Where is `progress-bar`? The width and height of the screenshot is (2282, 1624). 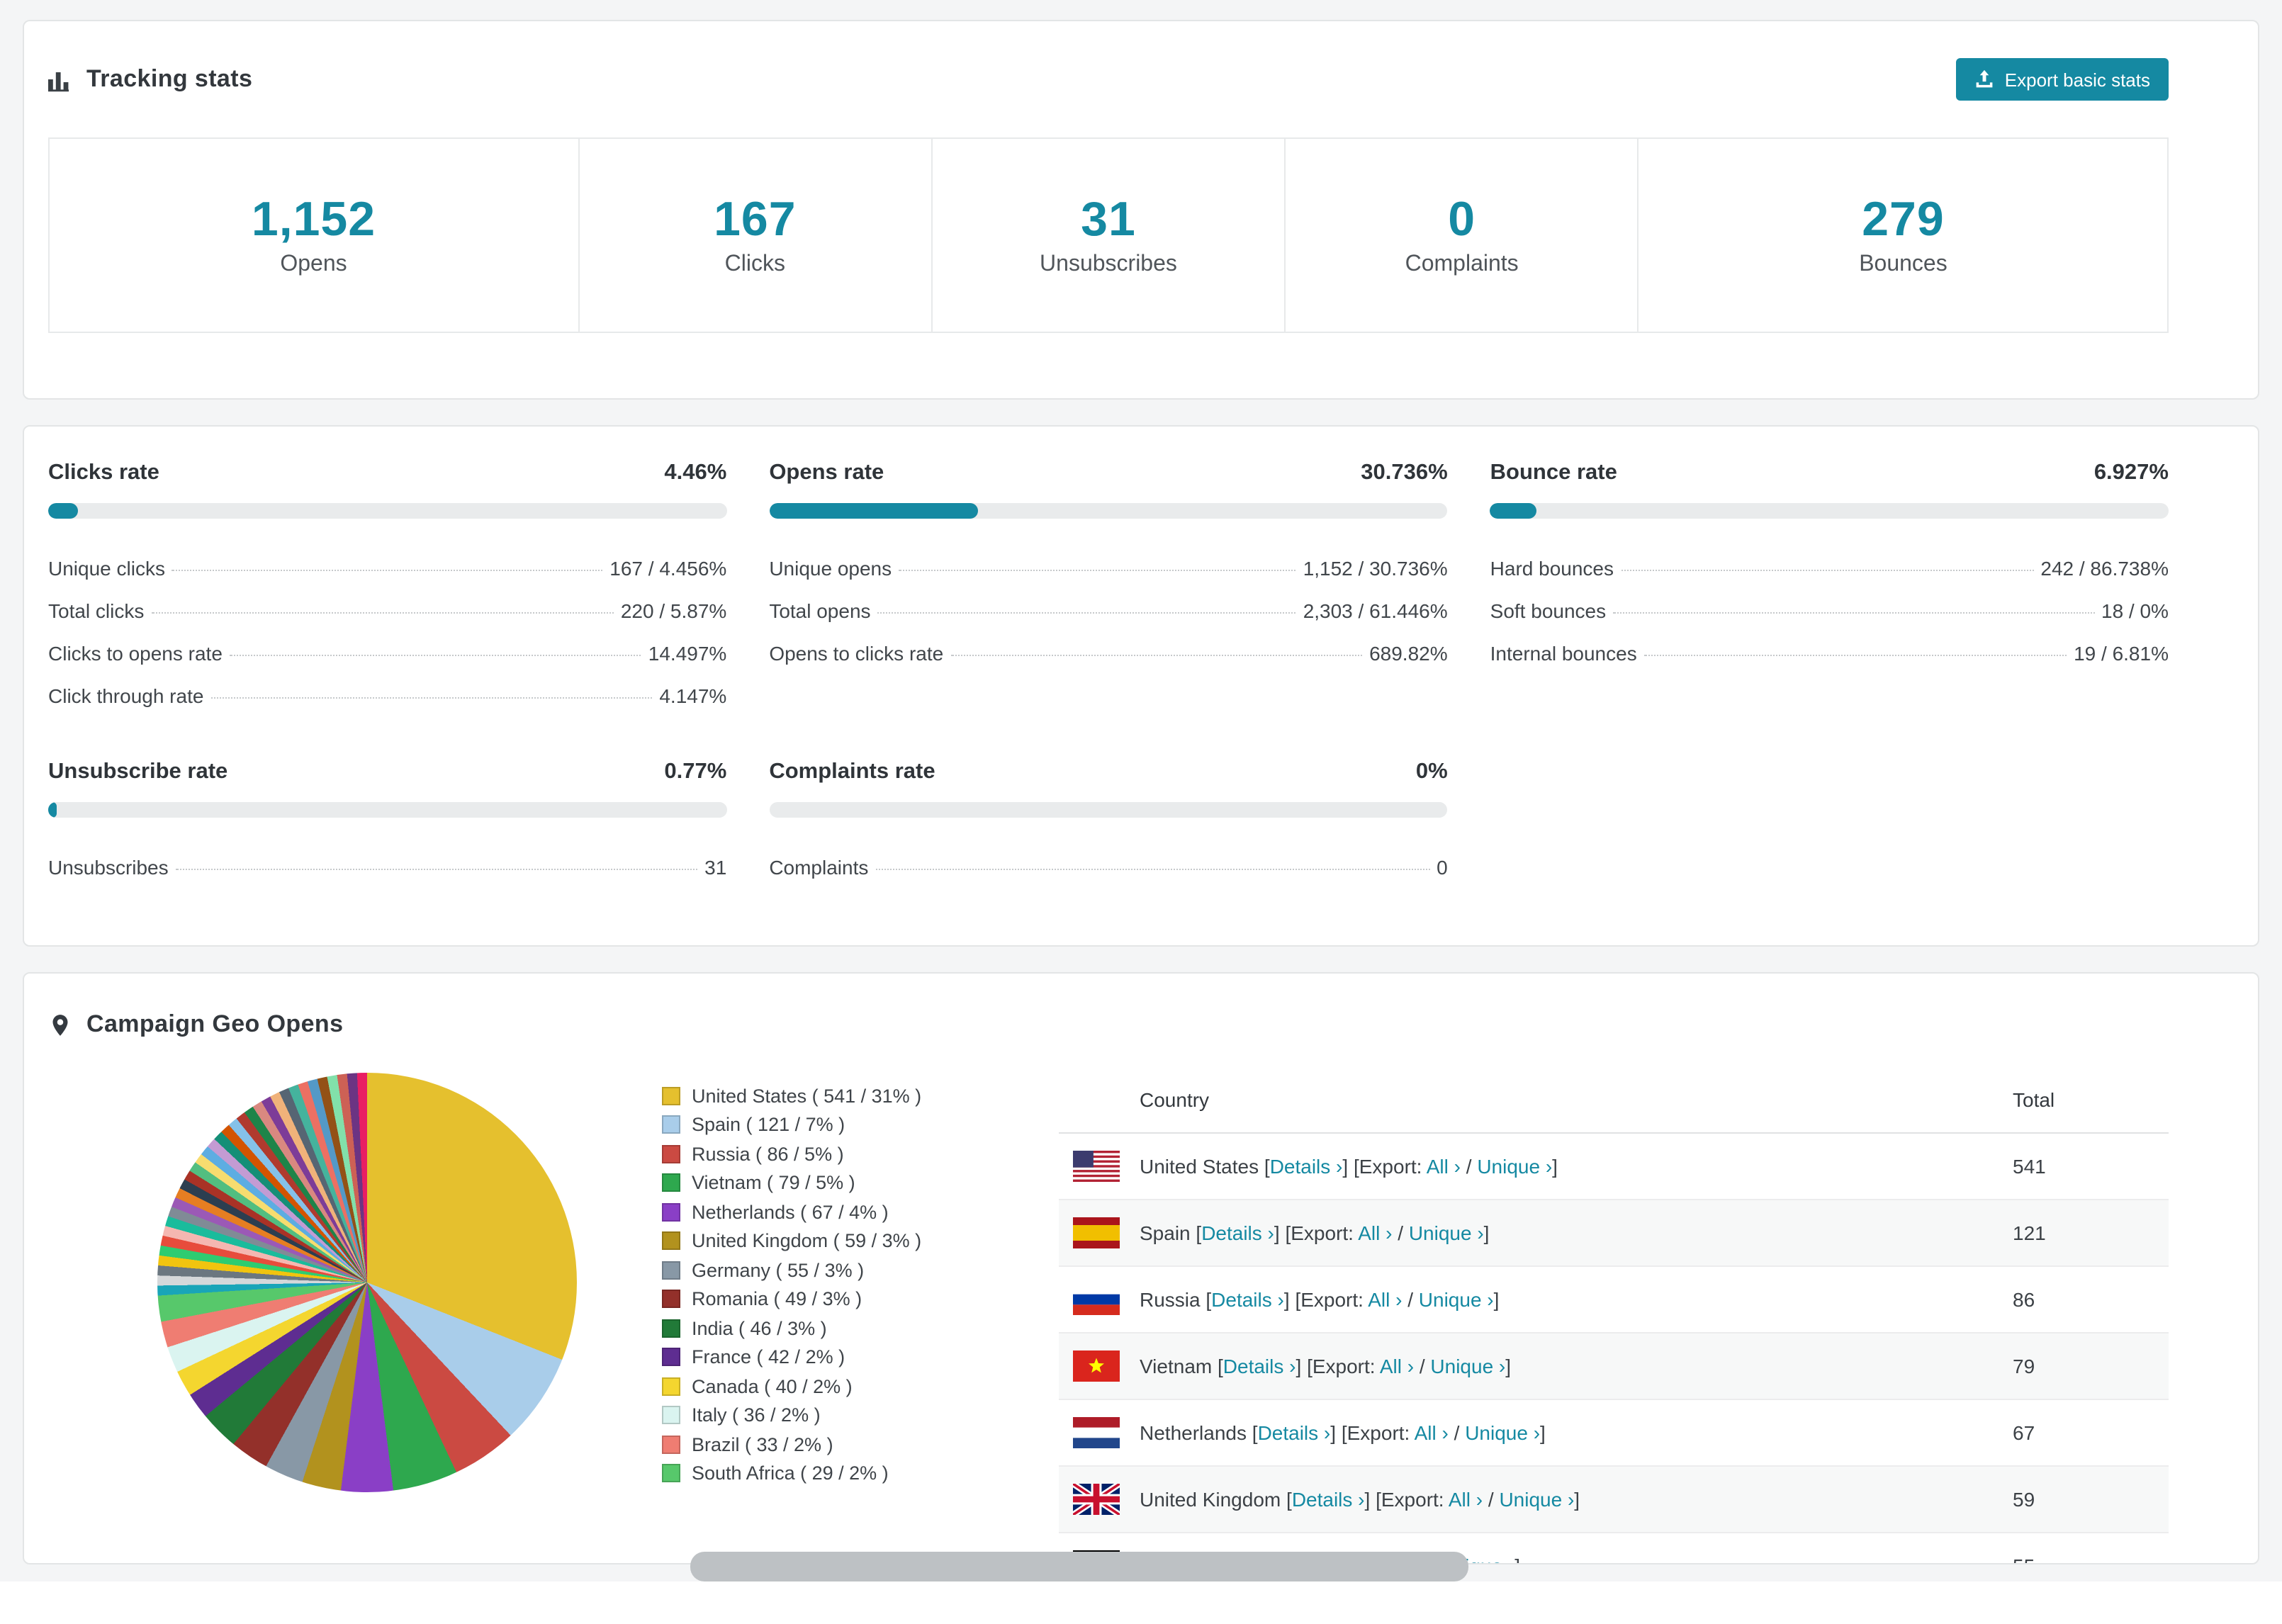 progress-bar is located at coordinates (387, 511).